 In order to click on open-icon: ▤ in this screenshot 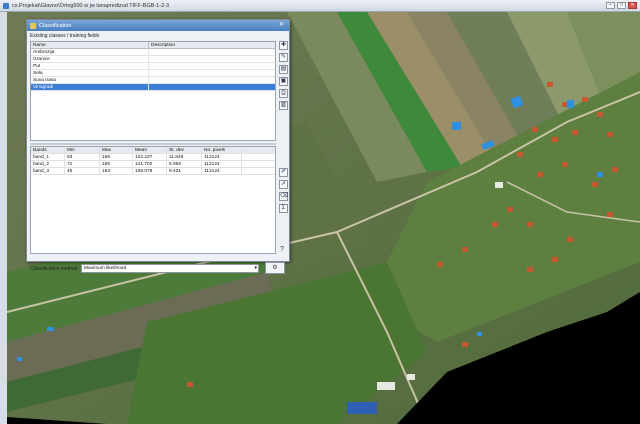, I will do `click(283, 69)`.